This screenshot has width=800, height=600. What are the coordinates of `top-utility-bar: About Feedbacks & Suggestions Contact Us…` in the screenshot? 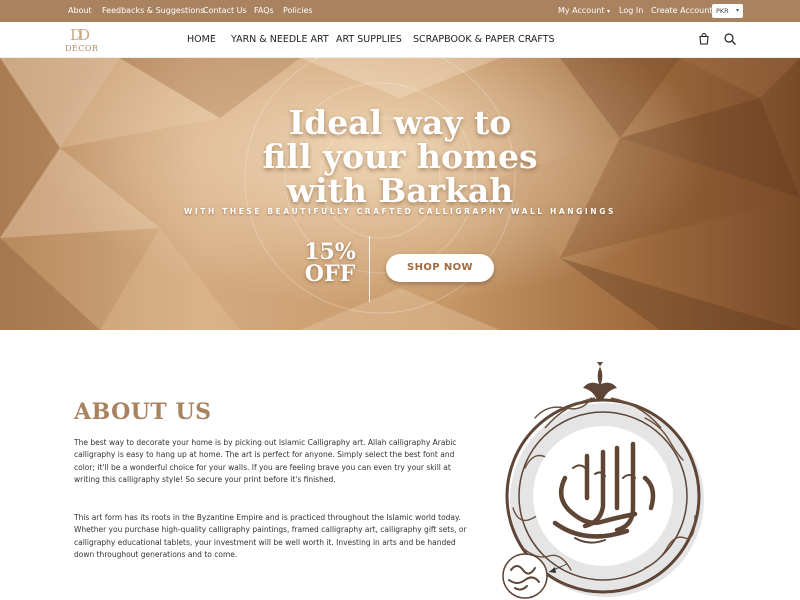 It's located at (400, 11).